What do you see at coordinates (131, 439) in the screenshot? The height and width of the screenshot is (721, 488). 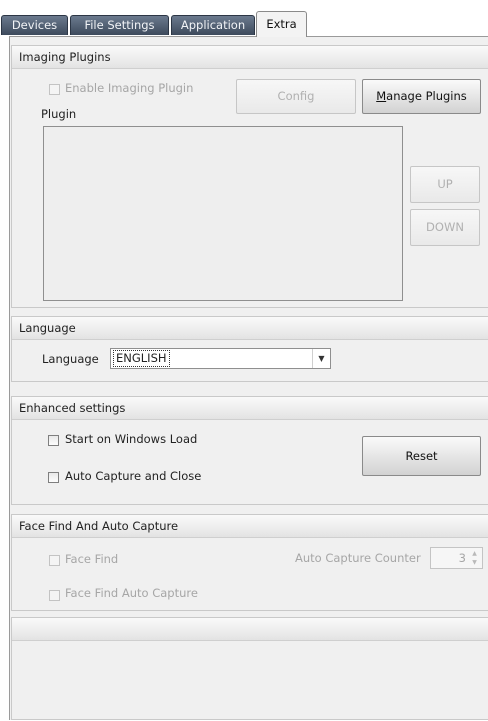 I see `start-on-windows-load-label: Start on Windows Load` at bounding box center [131, 439].